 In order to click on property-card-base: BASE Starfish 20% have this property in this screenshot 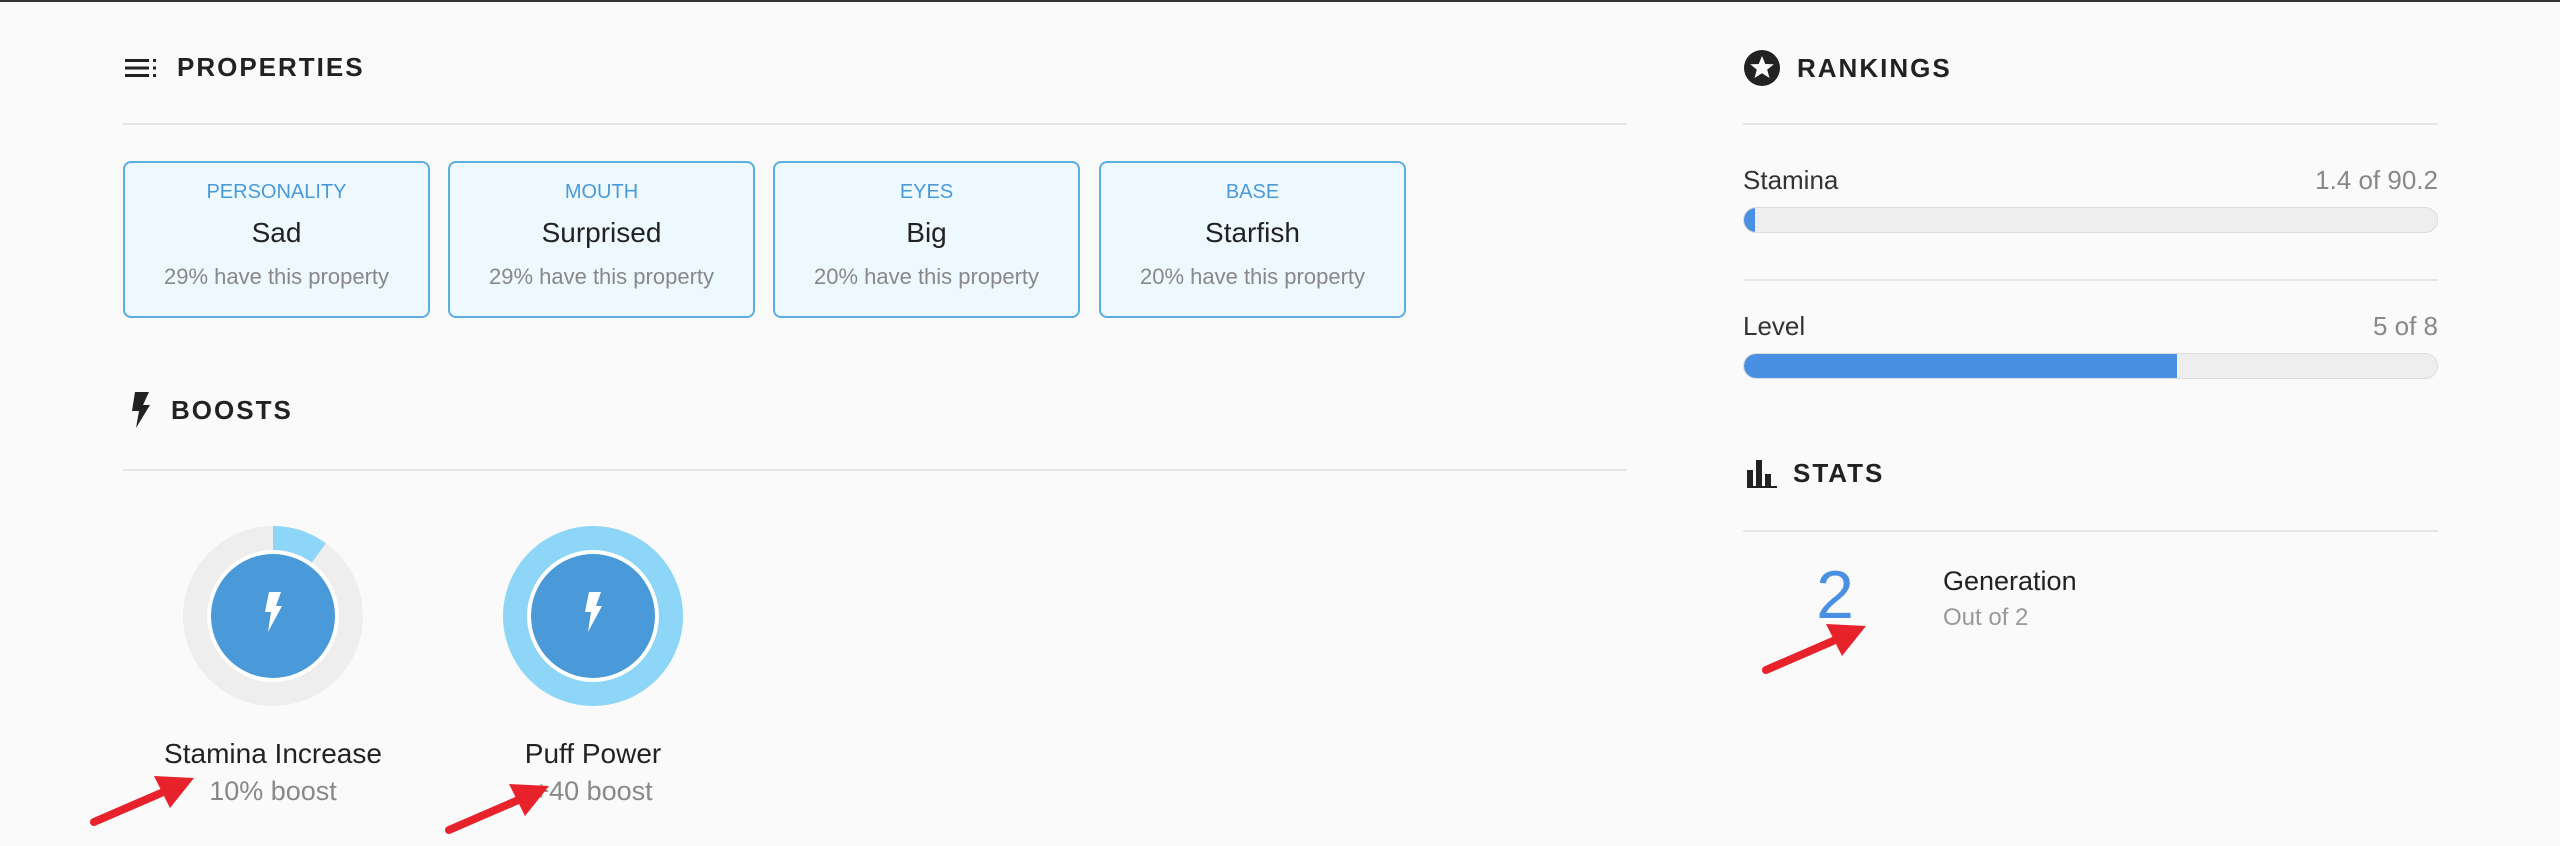, I will do `click(1252, 239)`.